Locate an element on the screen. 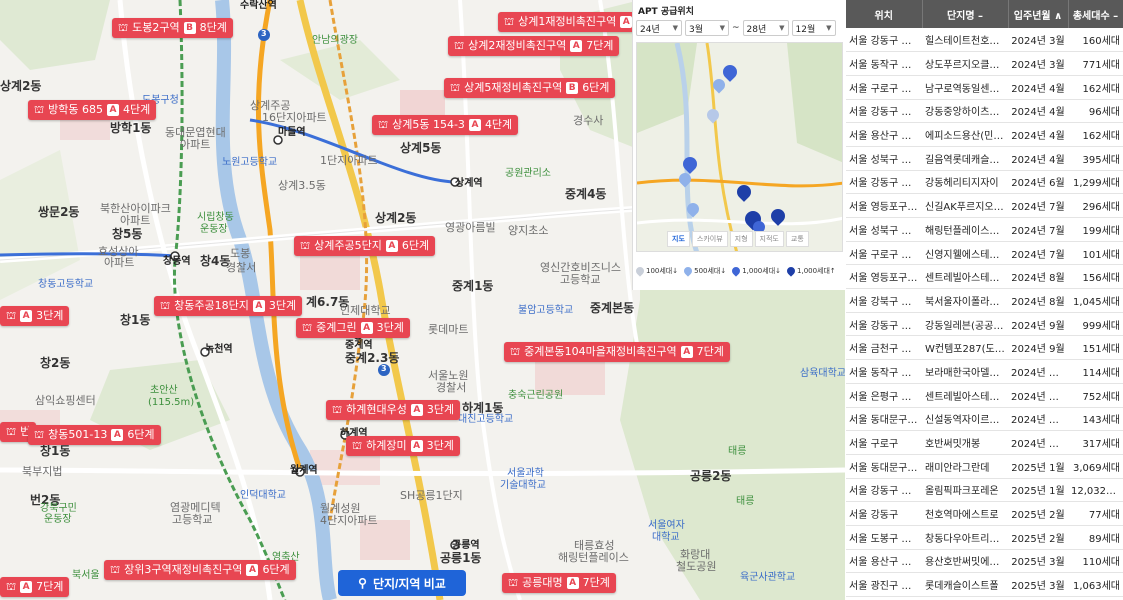  redevelopment-badge: ⛫ A 7단계 is located at coordinates (35, 587).